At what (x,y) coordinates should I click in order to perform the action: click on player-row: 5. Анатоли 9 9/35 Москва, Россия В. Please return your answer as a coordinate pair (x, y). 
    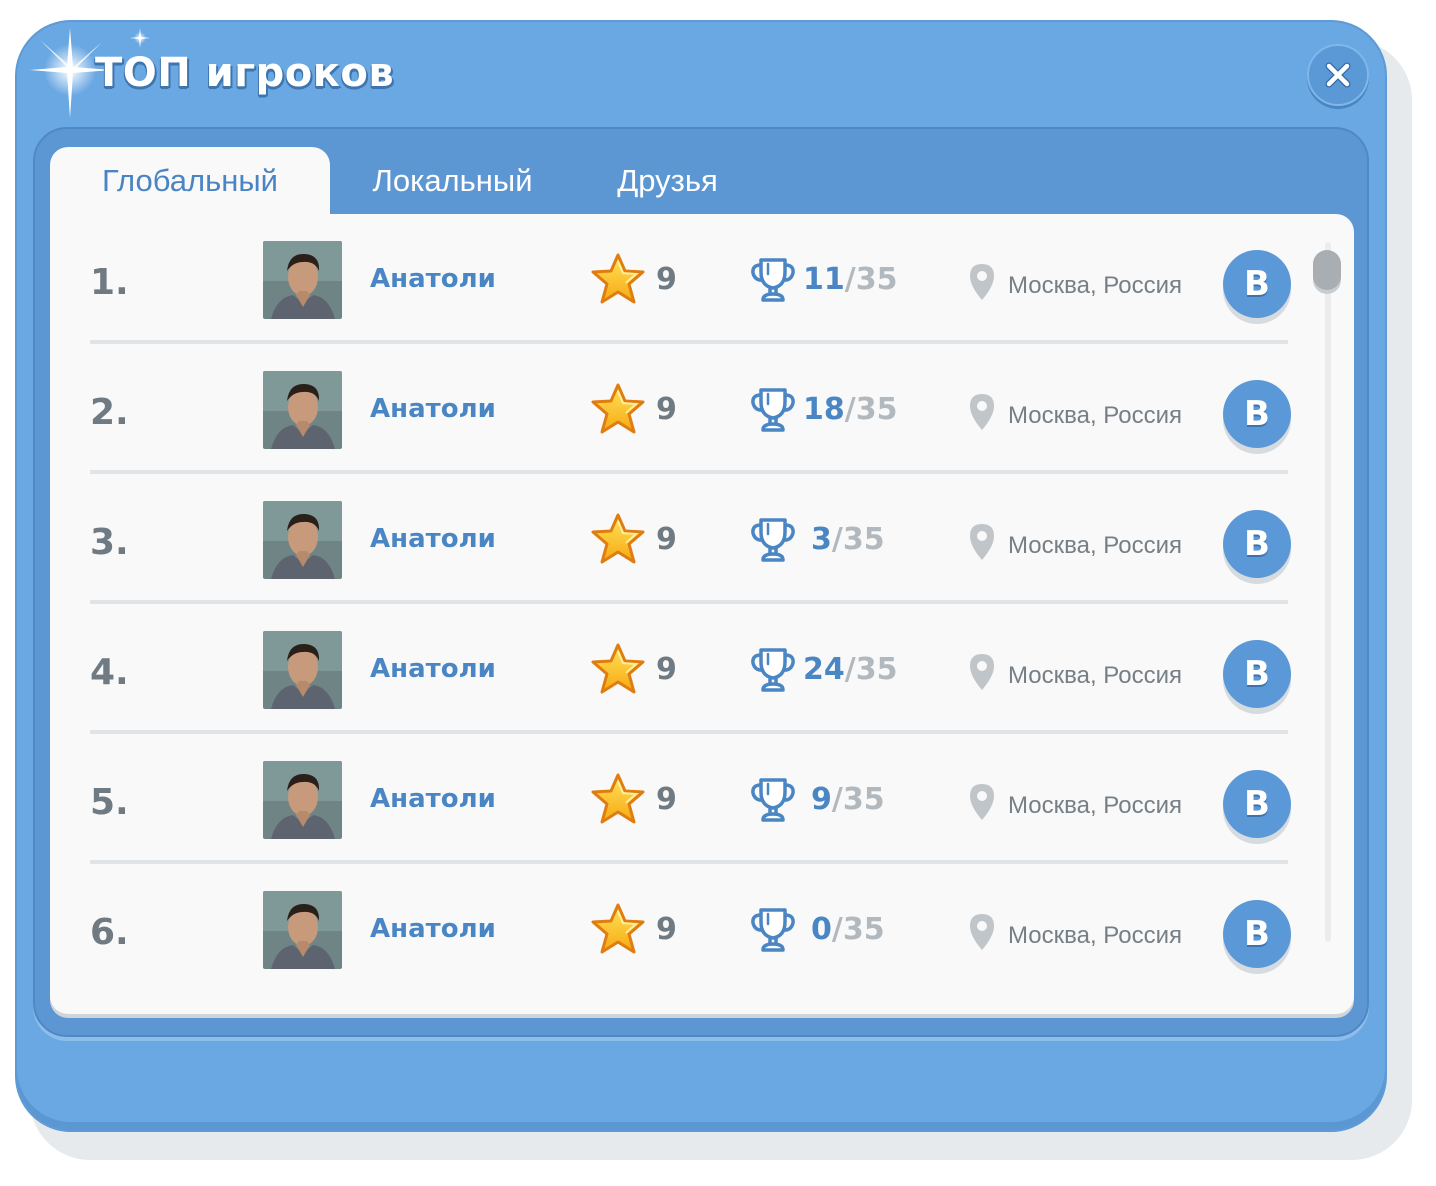
    Looking at the image, I should click on (685, 799).